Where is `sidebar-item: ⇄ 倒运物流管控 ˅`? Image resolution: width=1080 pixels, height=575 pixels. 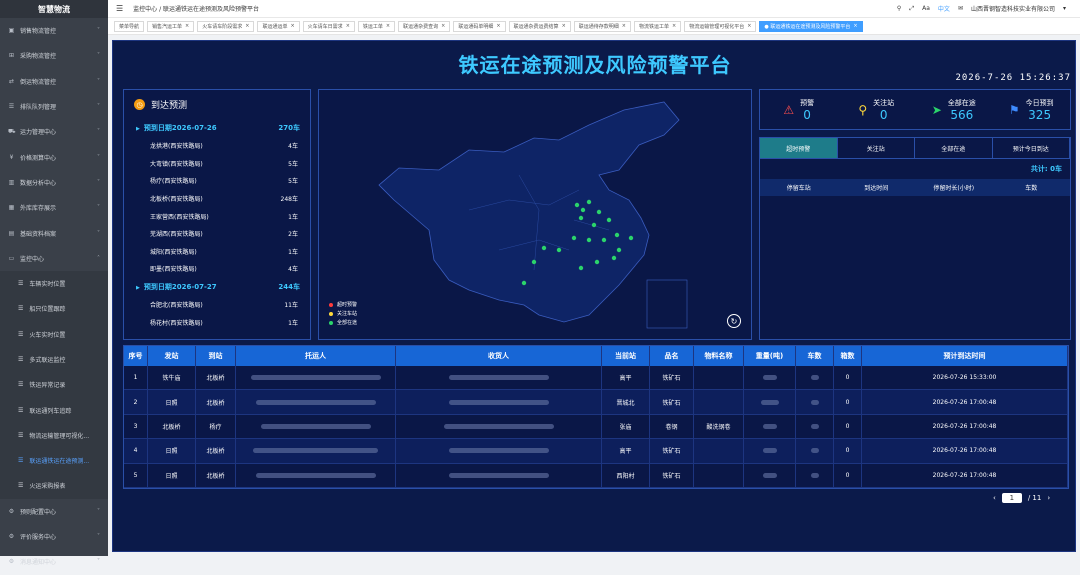 sidebar-item: ⇄ 倒运物流管控 ˅ is located at coordinates (54, 81).